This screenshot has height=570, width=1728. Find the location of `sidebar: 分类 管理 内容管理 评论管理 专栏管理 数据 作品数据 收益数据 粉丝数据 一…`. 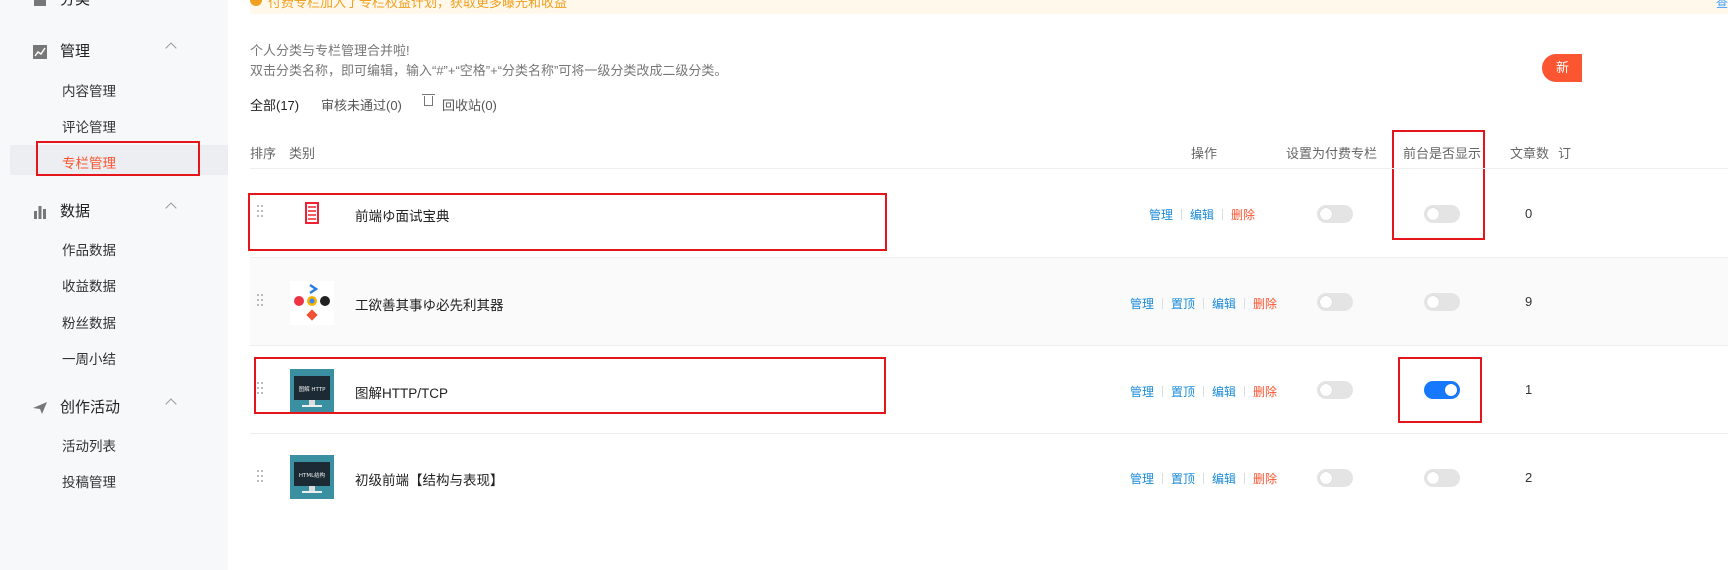

sidebar: 分类 管理 内容管理 评论管理 专栏管理 数据 作品数据 收益数据 粉丝数据 一… is located at coordinates (114, 285).